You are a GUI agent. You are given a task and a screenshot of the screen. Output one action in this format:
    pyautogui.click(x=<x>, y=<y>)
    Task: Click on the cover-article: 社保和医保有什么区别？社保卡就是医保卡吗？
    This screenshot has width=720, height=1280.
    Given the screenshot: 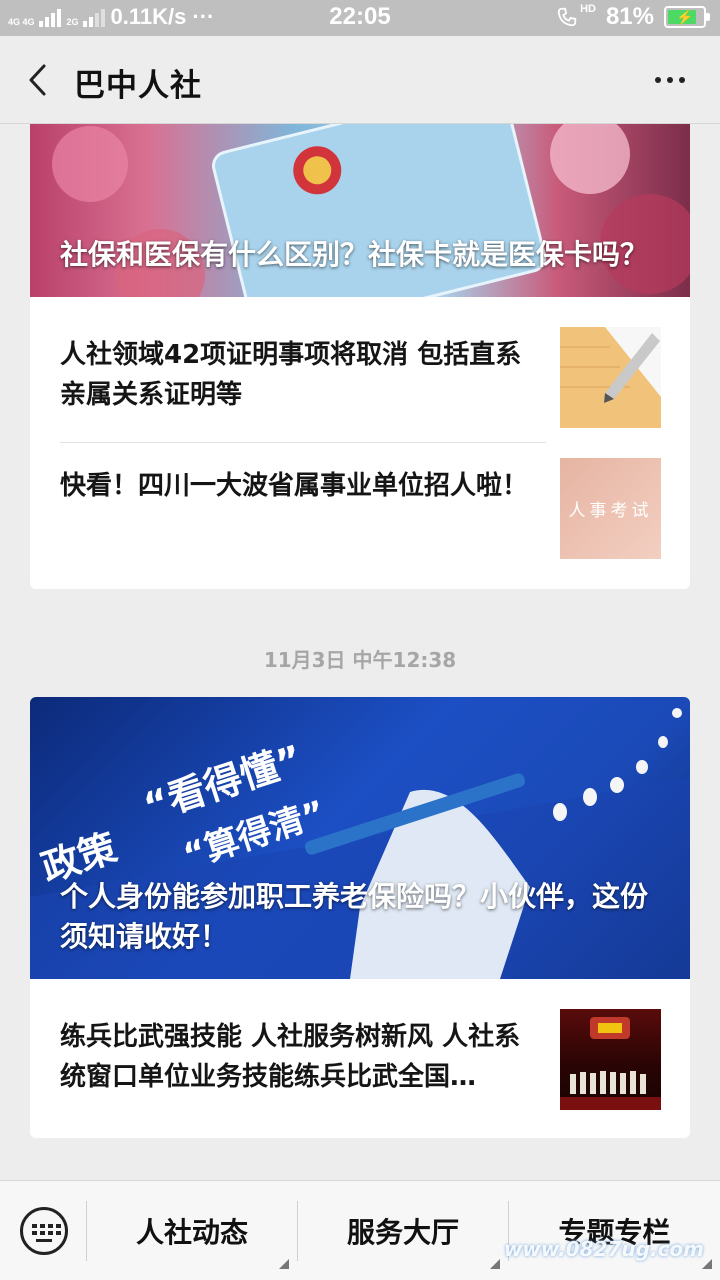 What is the action you would take?
    pyautogui.click(x=360, y=210)
    